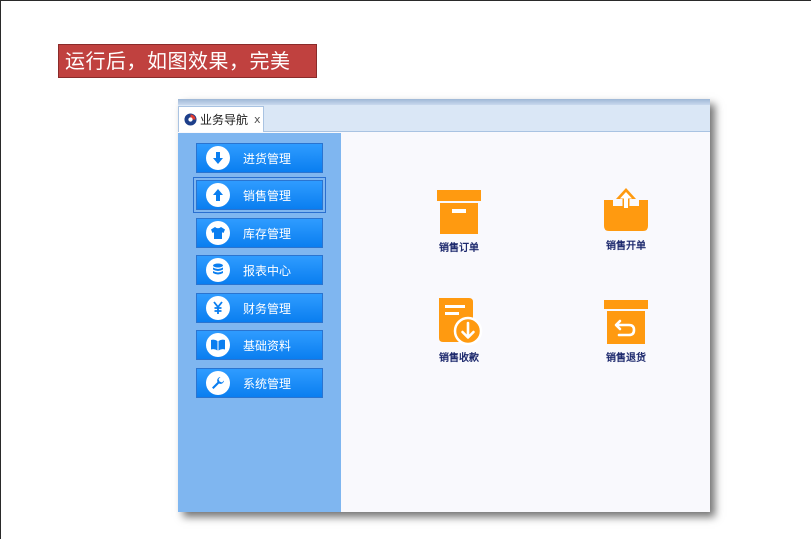 The width and height of the screenshot is (811, 539). I want to click on tile-sales-order: 销售订单, so click(459, 221).